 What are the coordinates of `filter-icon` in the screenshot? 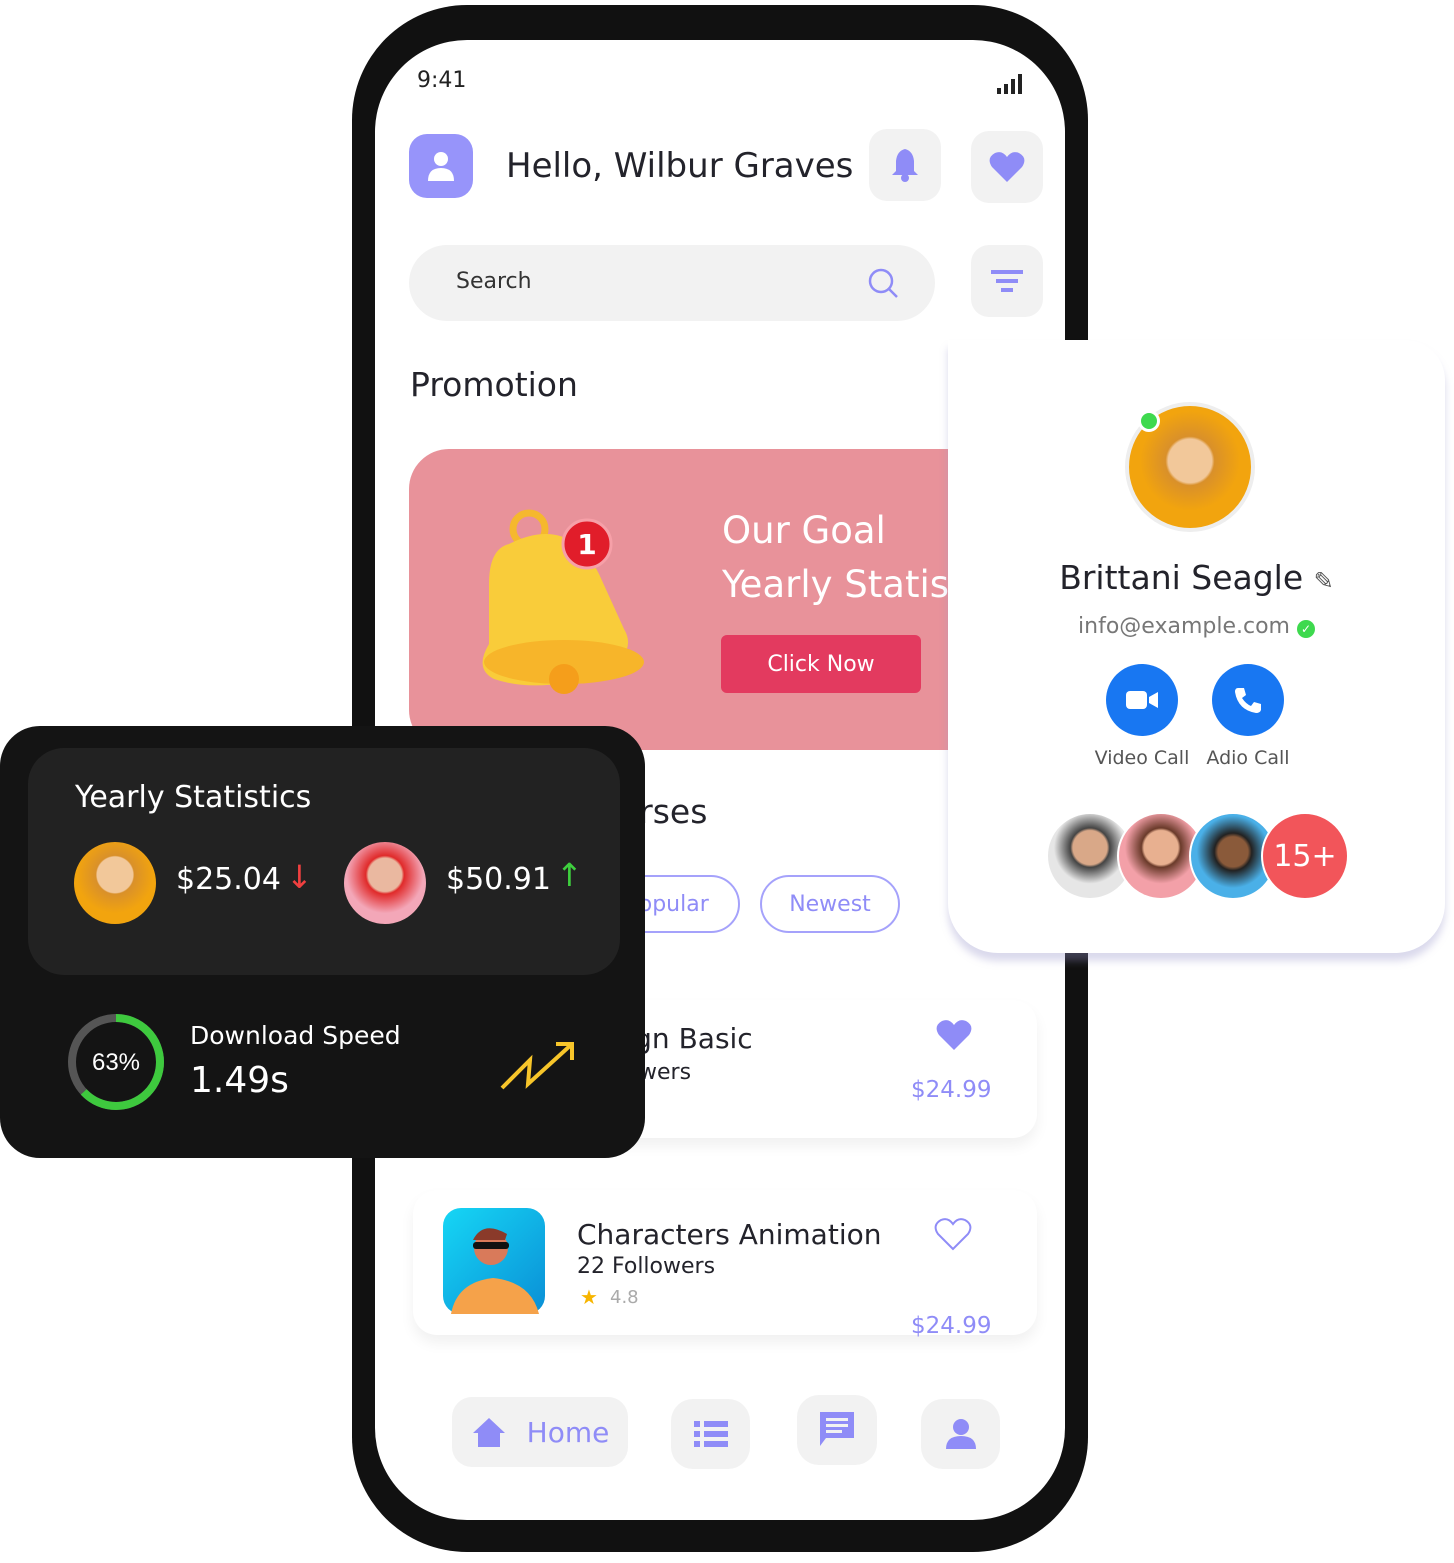 It's located at (1007, 281).